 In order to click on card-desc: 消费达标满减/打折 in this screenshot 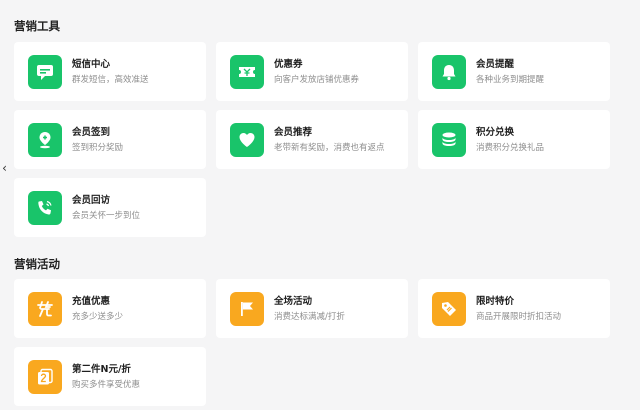, I will do `click(309, 316)`.